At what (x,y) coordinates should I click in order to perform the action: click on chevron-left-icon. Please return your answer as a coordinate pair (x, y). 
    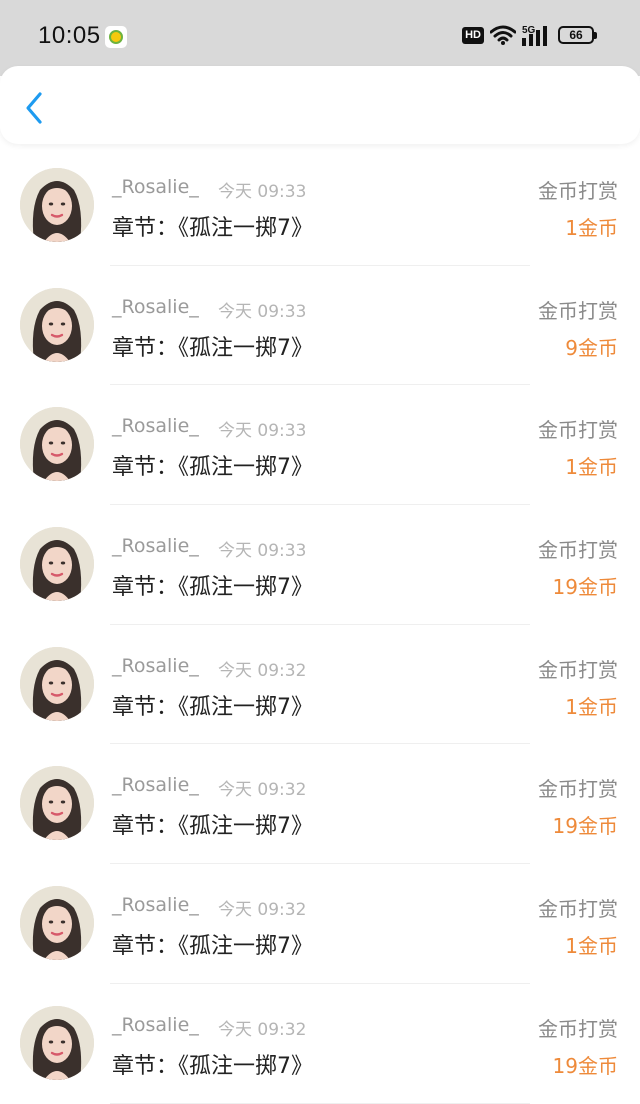
    Looking at the image, I should click on (34, 108).